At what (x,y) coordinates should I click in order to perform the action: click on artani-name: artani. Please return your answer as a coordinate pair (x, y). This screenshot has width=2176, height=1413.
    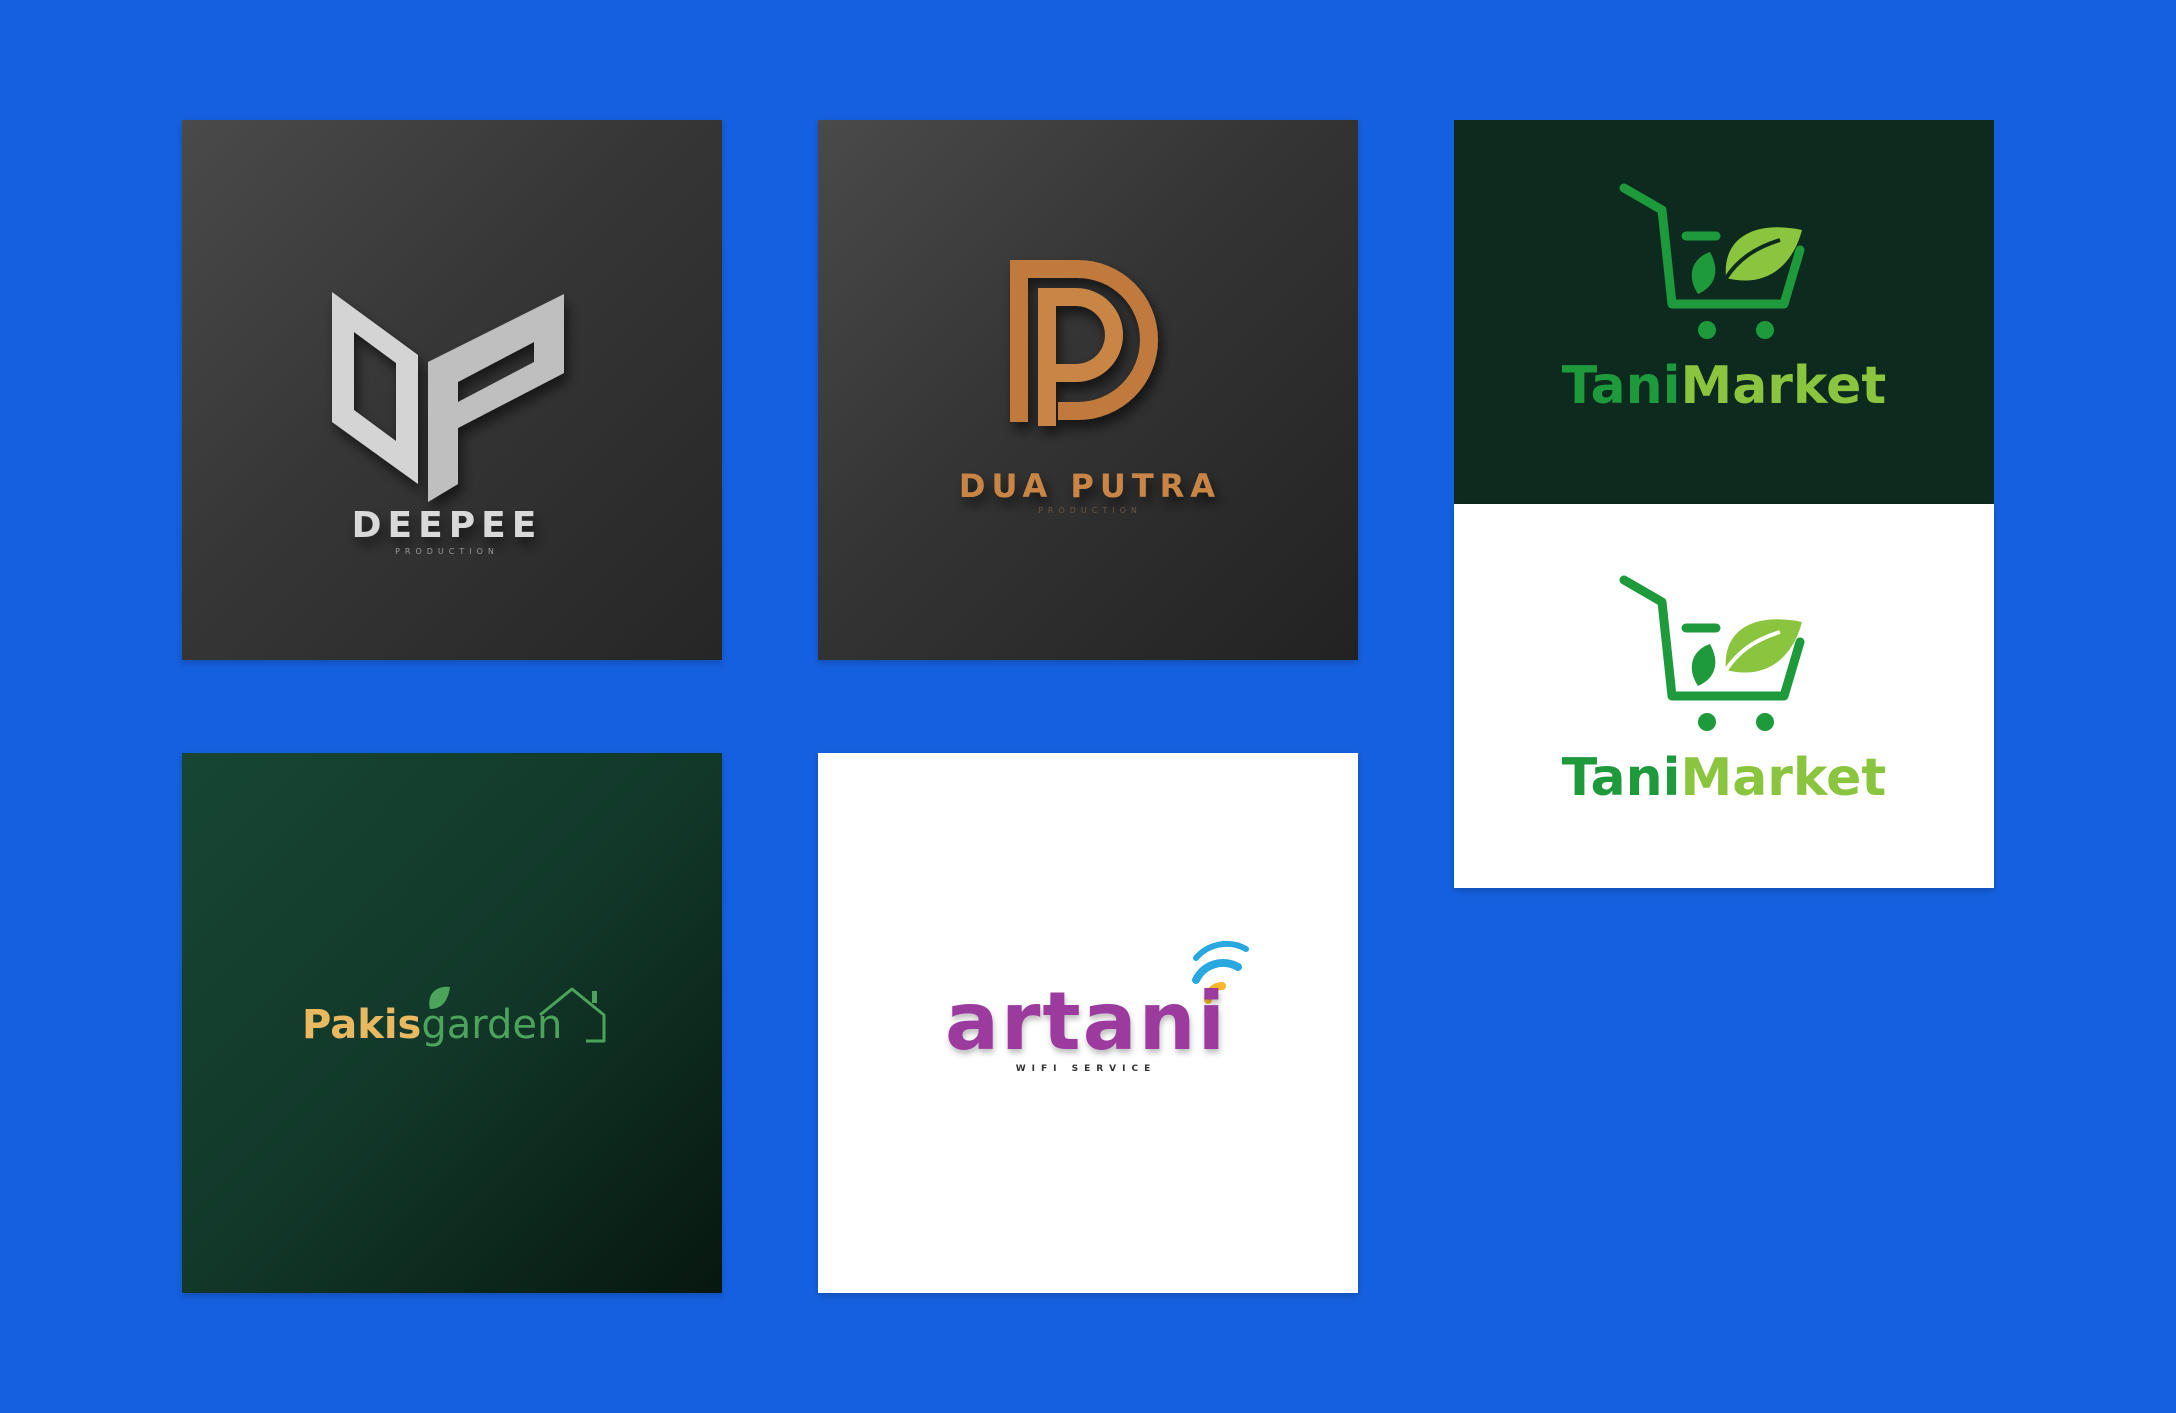
    Looking at the image, I should click on (1086, 1021).